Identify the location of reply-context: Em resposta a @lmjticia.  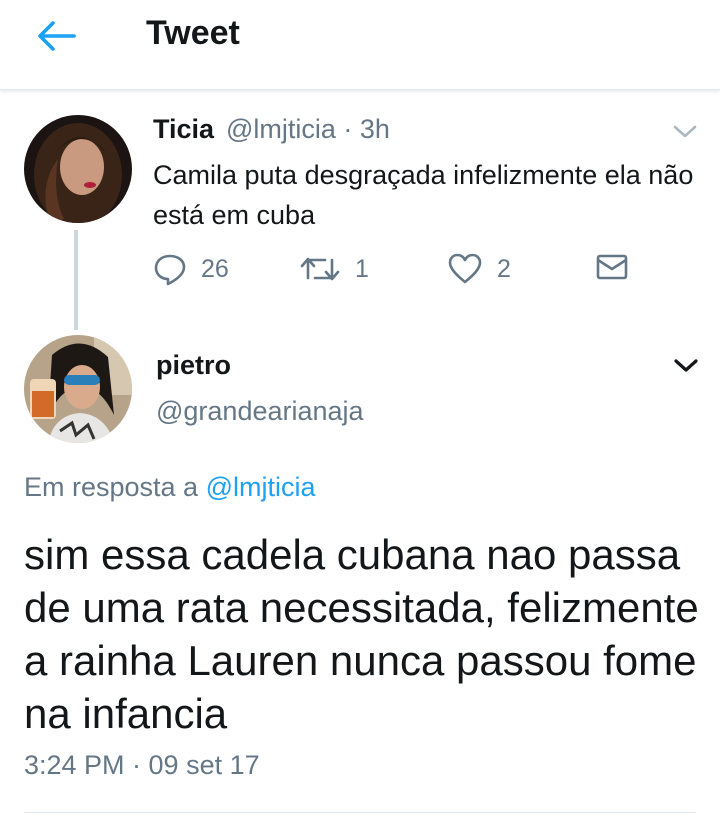
(170, 487).